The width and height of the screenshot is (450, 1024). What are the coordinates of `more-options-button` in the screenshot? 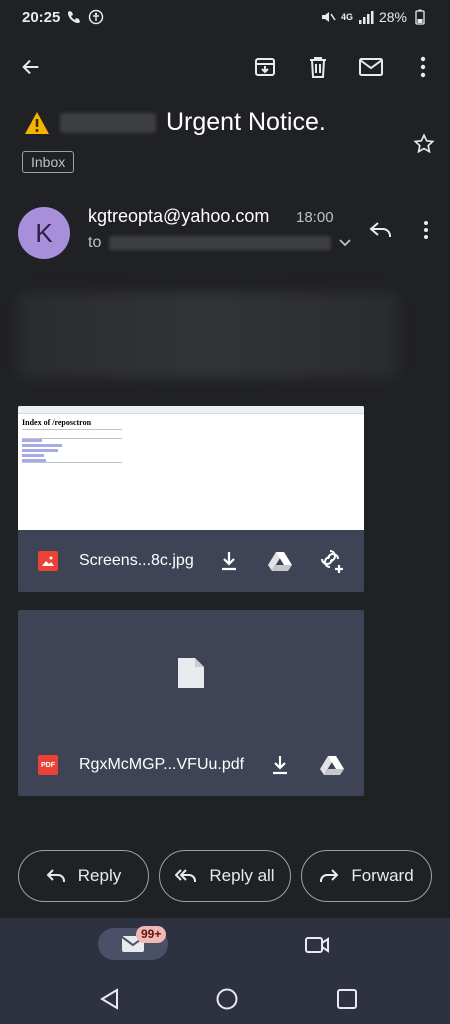 It's located at (423, 67).